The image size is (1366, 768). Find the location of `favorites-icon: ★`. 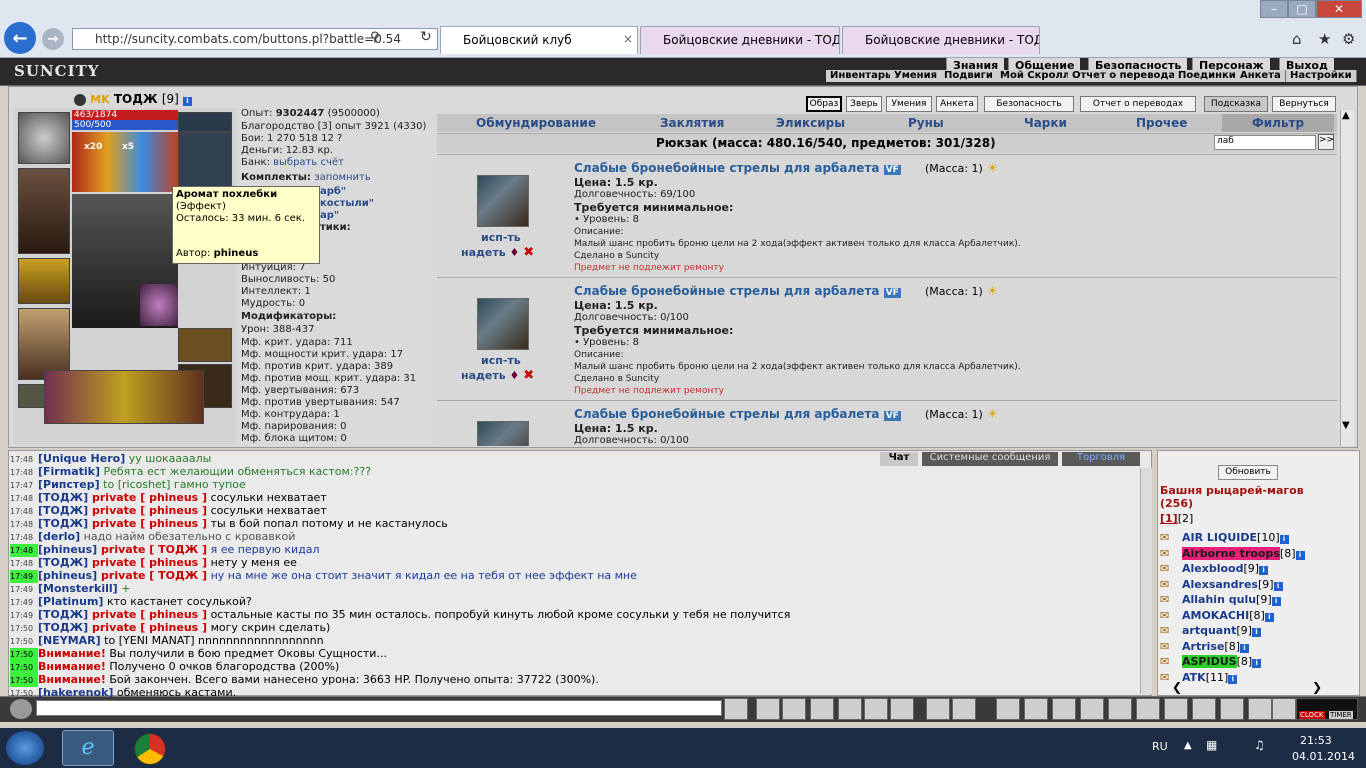

favorites-icon: ★ is located at coordinates (1324, 39).